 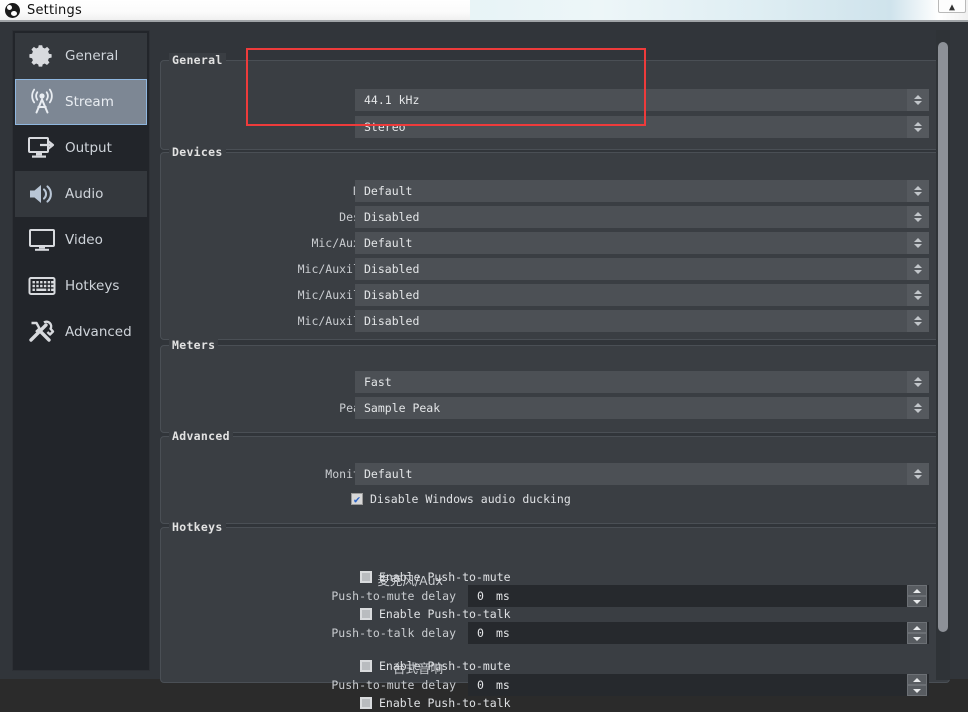 I want to click on sidebar-item-advanced: Advanced, so click(x=81, y=332).